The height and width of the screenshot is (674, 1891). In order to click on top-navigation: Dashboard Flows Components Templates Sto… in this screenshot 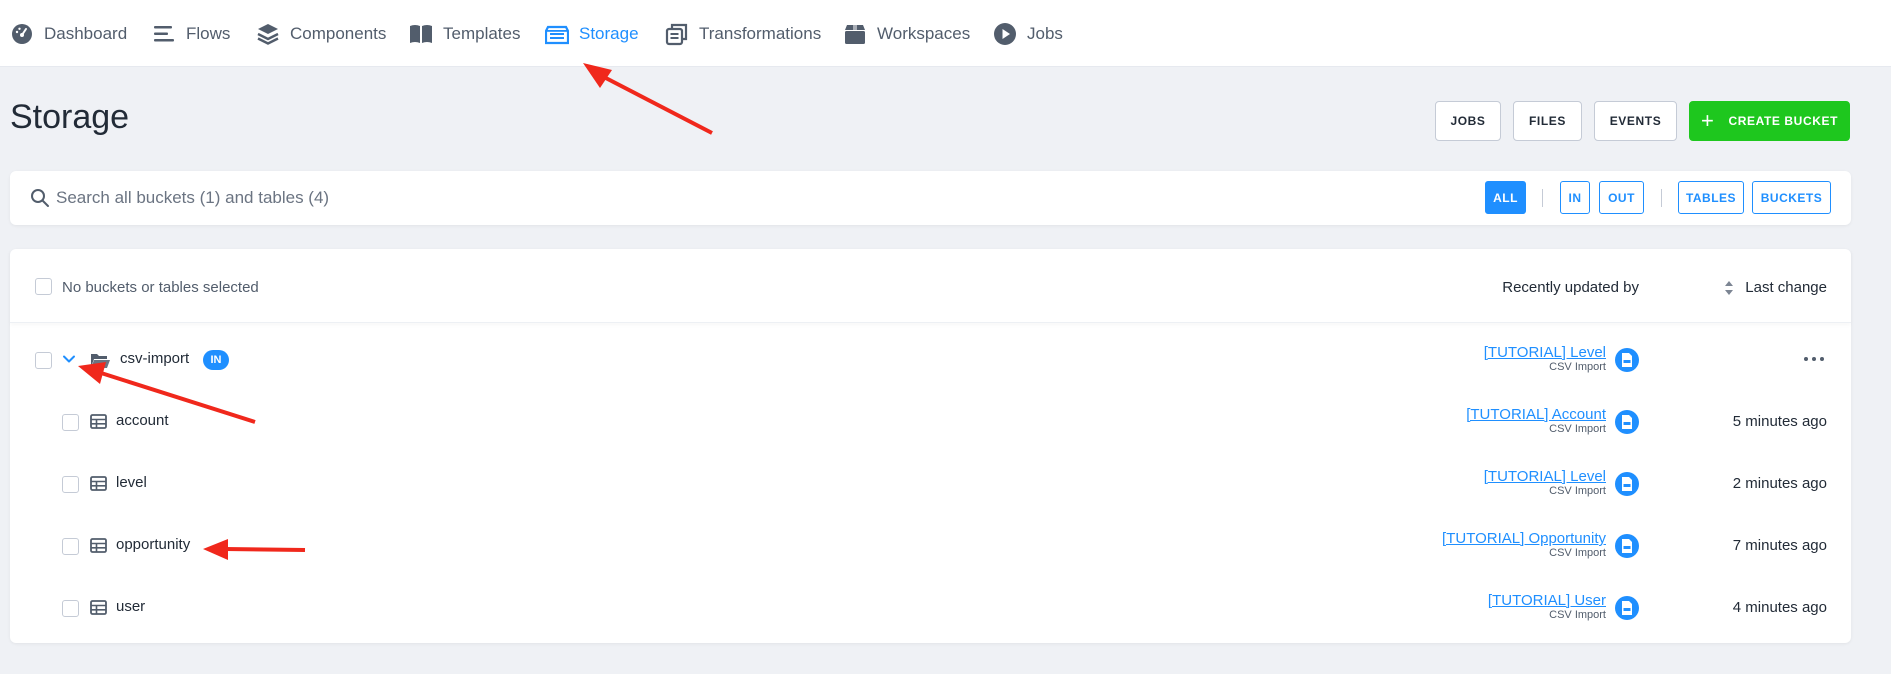, I will do `click(945, 33)`.